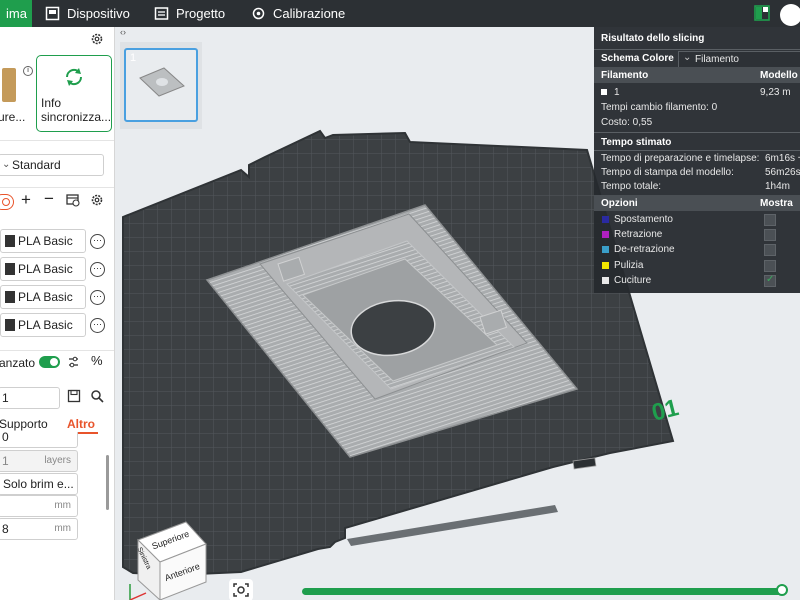 This screenshot has height=600, width=800. Describe the element at coordinates (301, 13) in the screenshot. I see `tab-calibration: Calibrazione` at that location.